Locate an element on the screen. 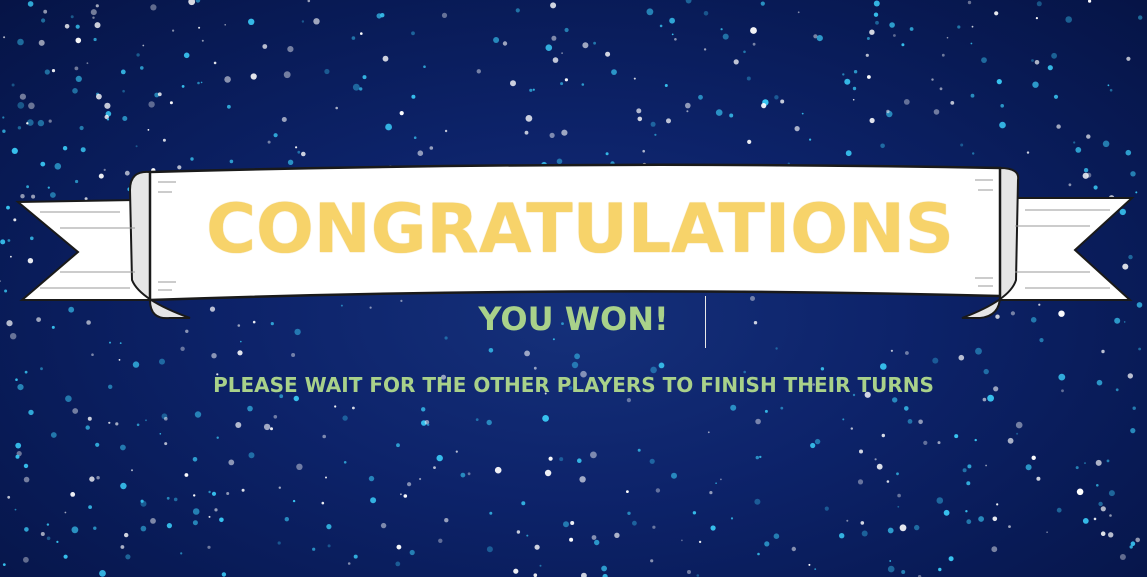 This screenshot has width=1147, height=577. congratulations-title: CONGRATULATIONS is located at coordinates (580, 229).